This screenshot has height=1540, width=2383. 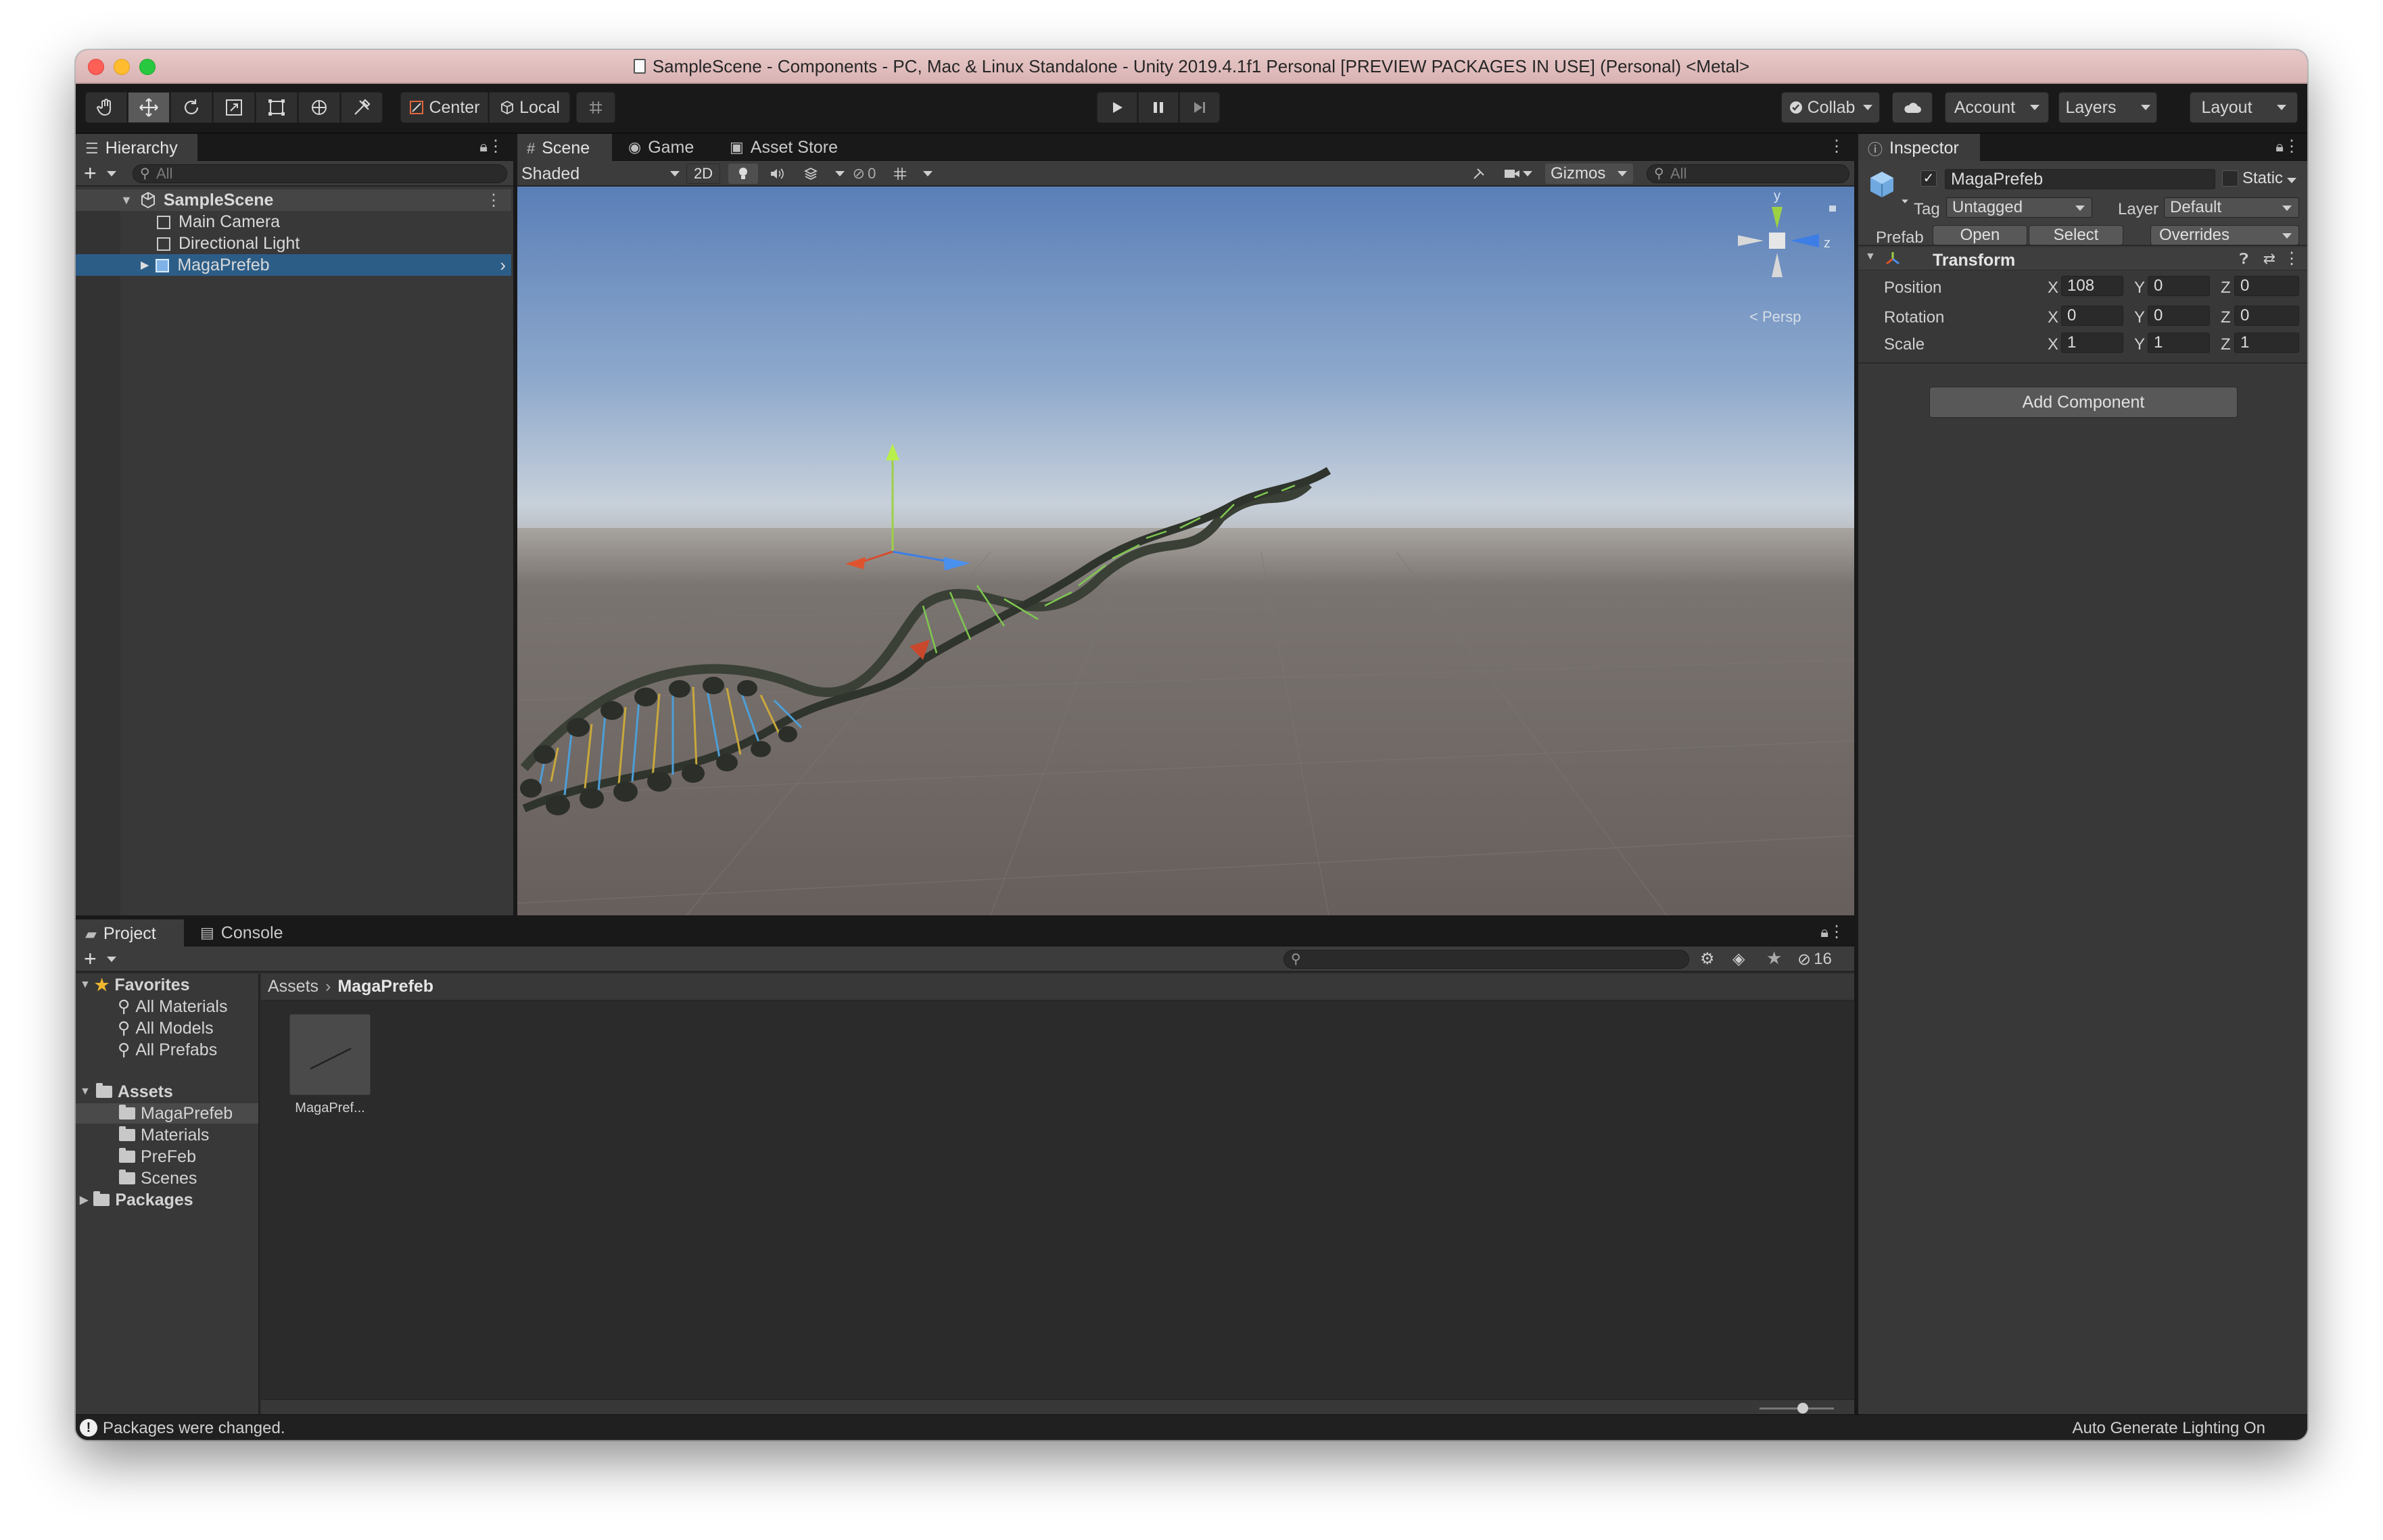 I want to click on play-button, so click(x=1117, y=107).